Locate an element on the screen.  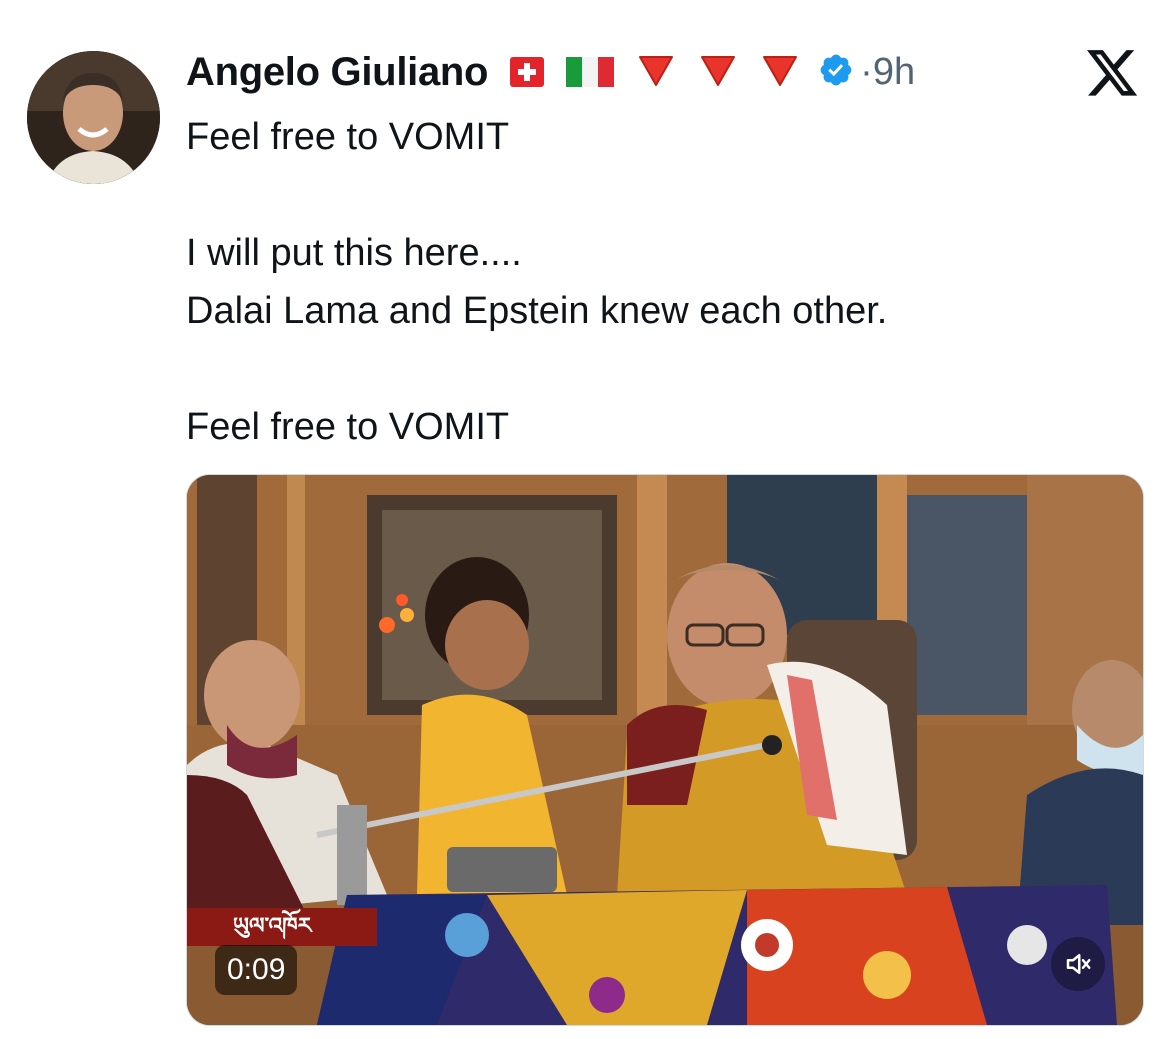
mute-button is located at coordinates (1078, 964).